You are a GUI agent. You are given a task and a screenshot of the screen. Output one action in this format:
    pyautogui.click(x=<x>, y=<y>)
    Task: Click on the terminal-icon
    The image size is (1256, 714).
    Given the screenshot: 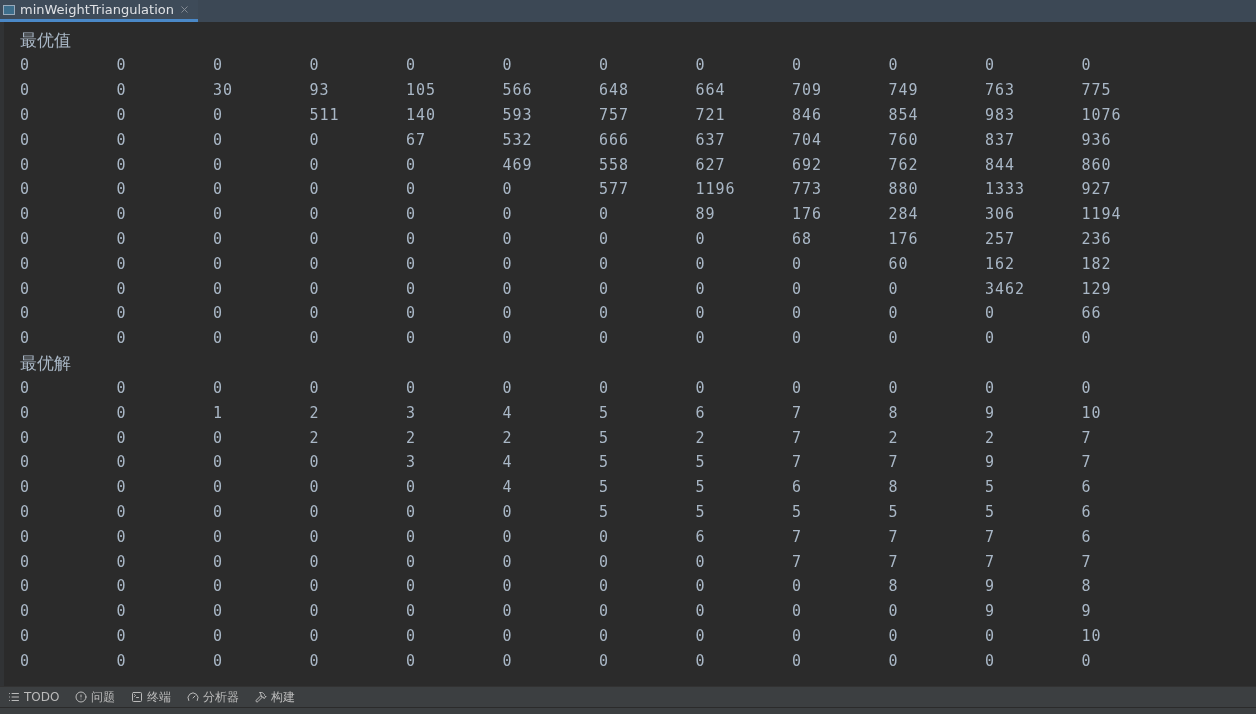 What is the action you would take?
    pyautogui.click(x=137, y=697)
    